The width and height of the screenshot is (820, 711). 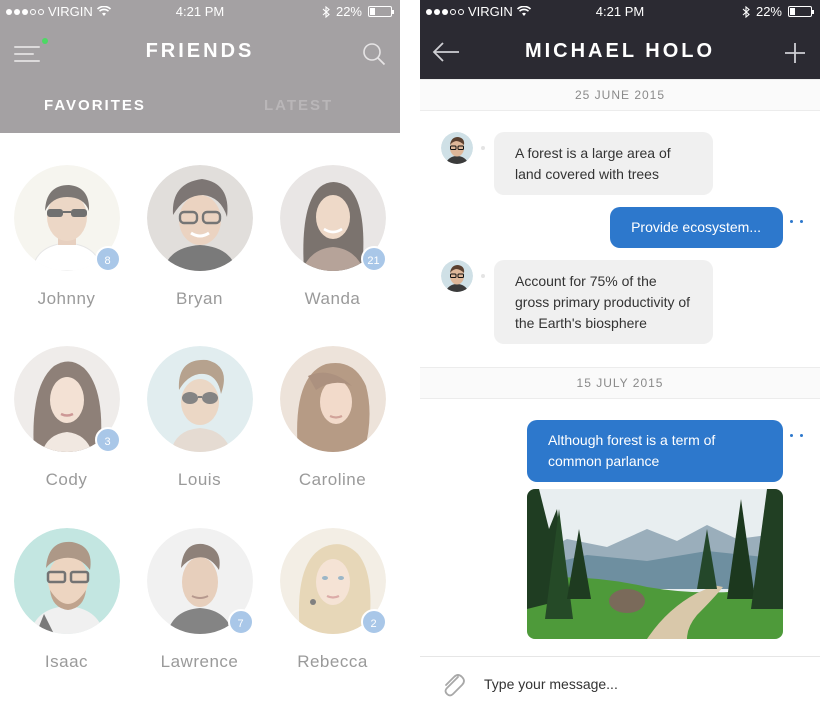 I want to click on friend-card-isaac: Isaac, so click(x=66, y=600).